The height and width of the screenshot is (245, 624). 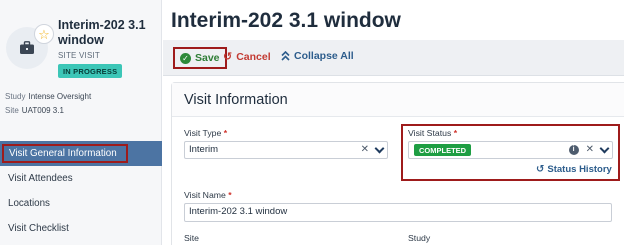 What do you see at coordinates (15, 96) in the screenshot?
I see `study-meta-label: Study` at bounding box center [15, 96].